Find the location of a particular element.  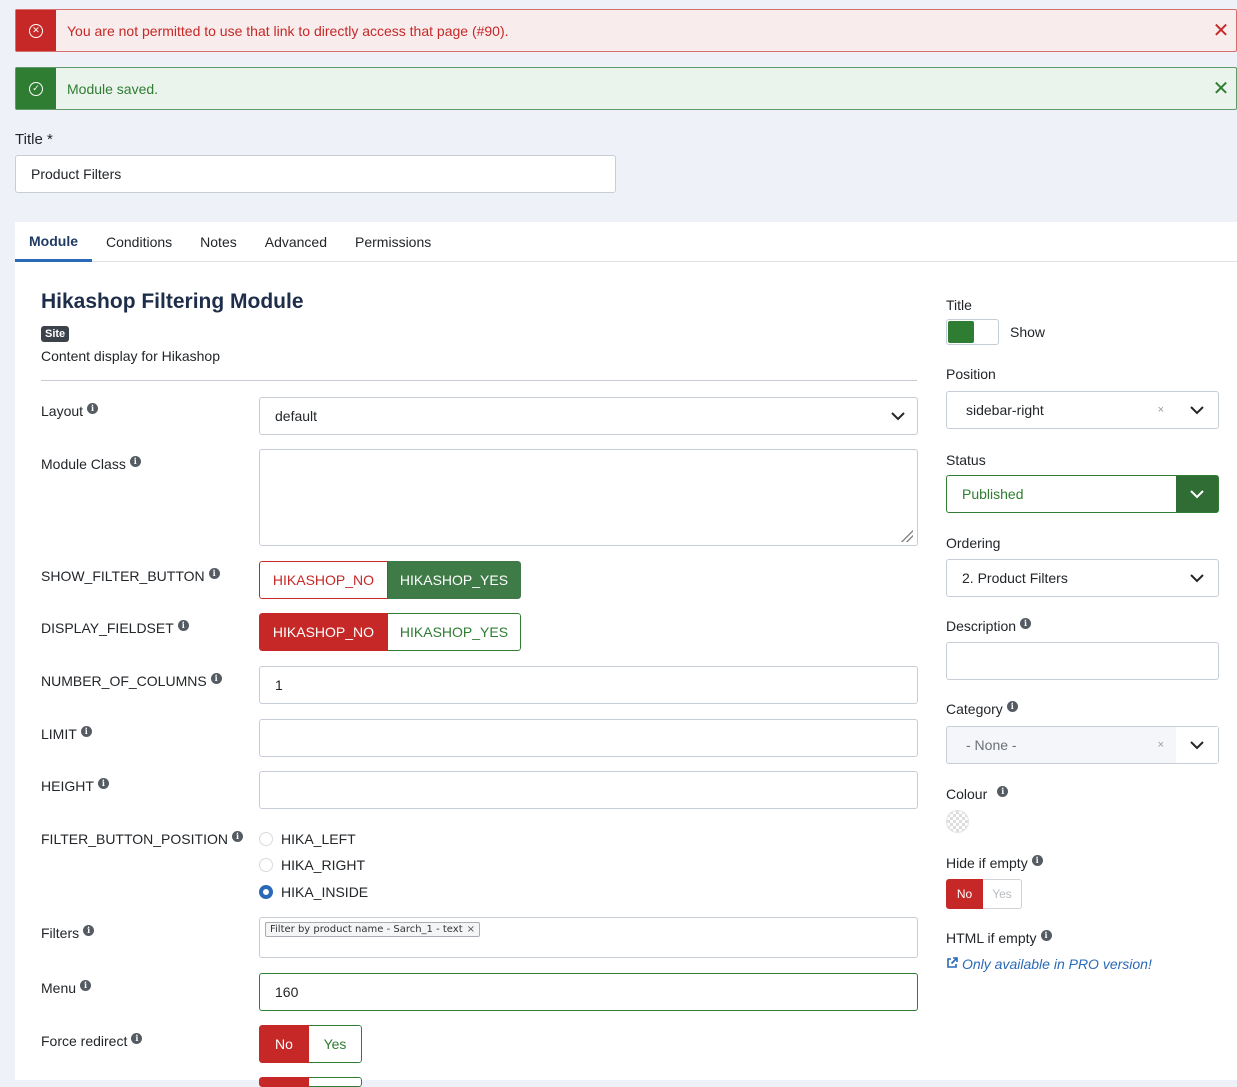

hide-if-empty-yes: Yes is located at coordinates (1002, 894).